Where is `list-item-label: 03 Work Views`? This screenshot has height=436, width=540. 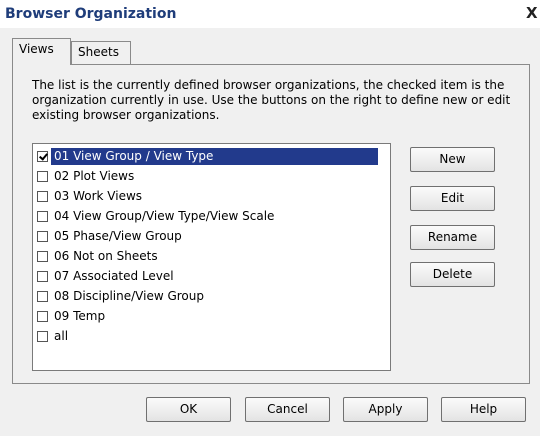 list-item-label: 03 Work Views is located at coordinates (98, 196).